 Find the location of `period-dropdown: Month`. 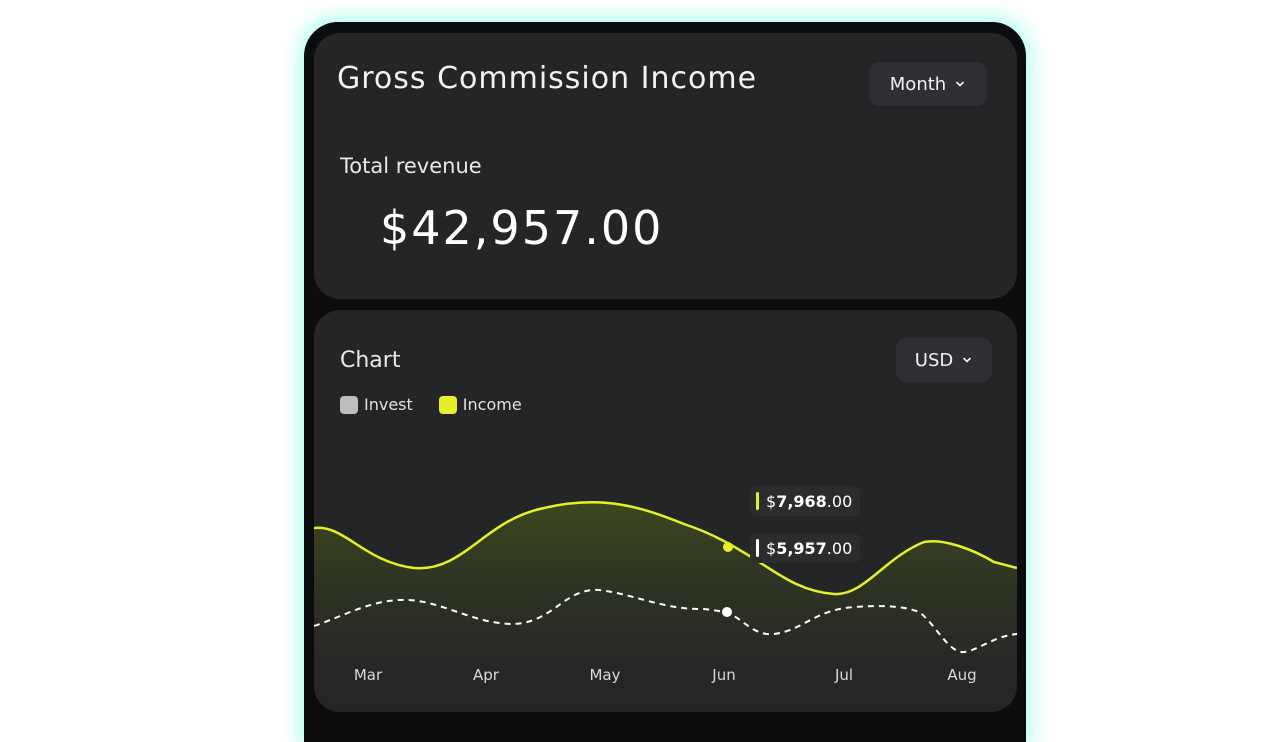

period-dropdown: Month is located at coordinates (928, 84).